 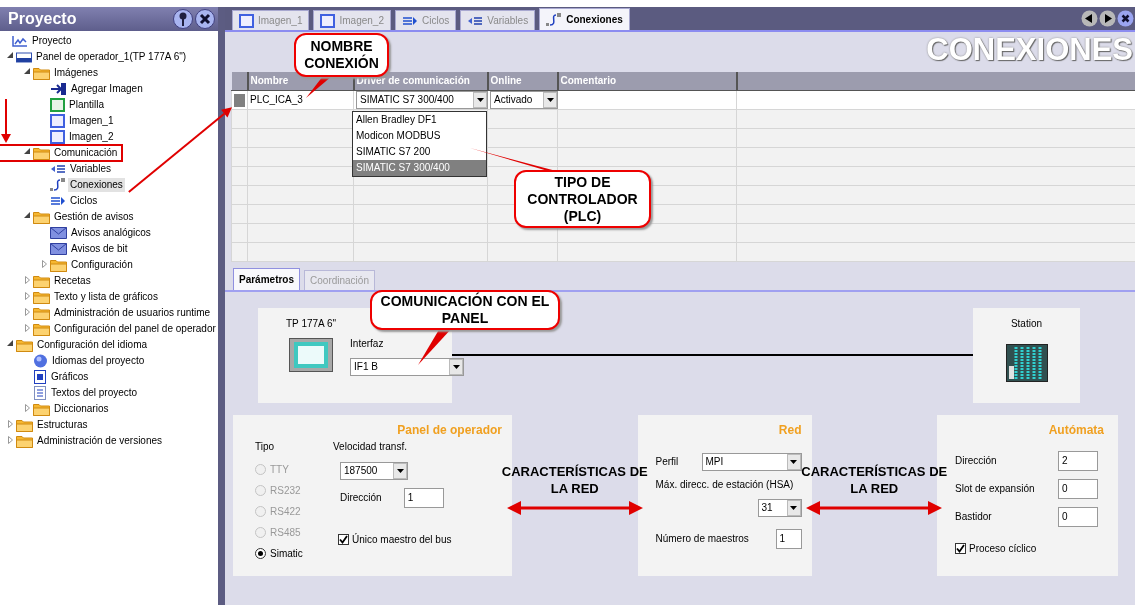 I want to click on callout: TIPO DE CONTROLADOR (PLC), so click(x=582, y=199).